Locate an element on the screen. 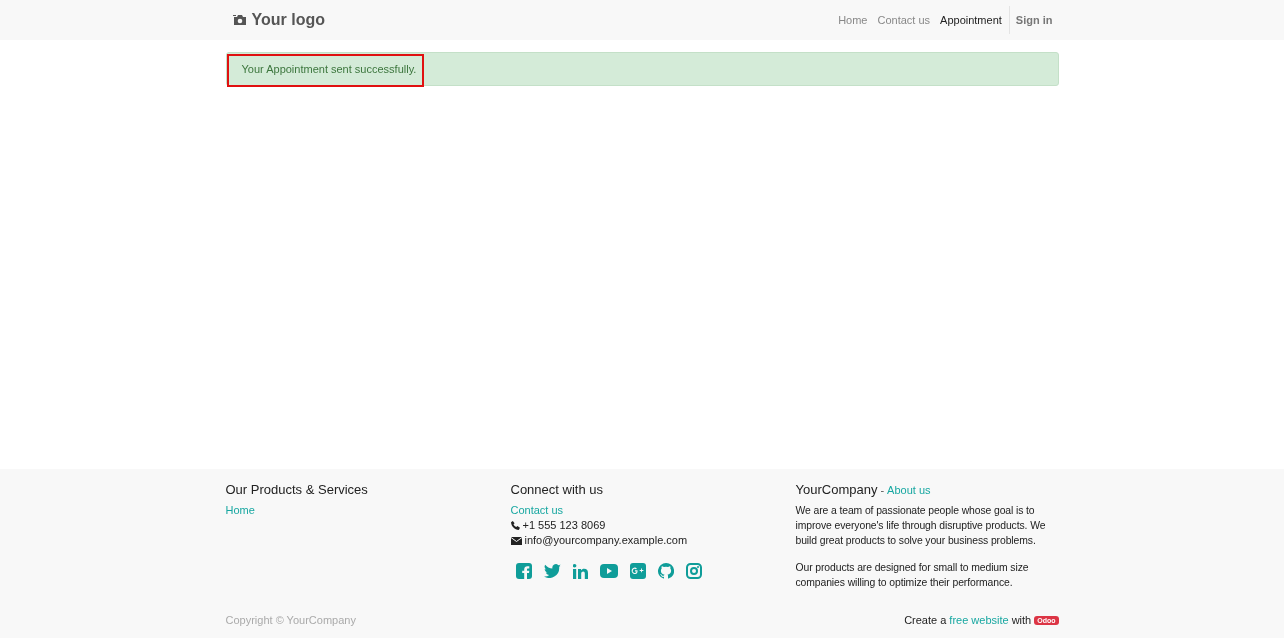 The height and width of the screenshot is (638, 1284). github-icon is located at coordinates (665, 571).